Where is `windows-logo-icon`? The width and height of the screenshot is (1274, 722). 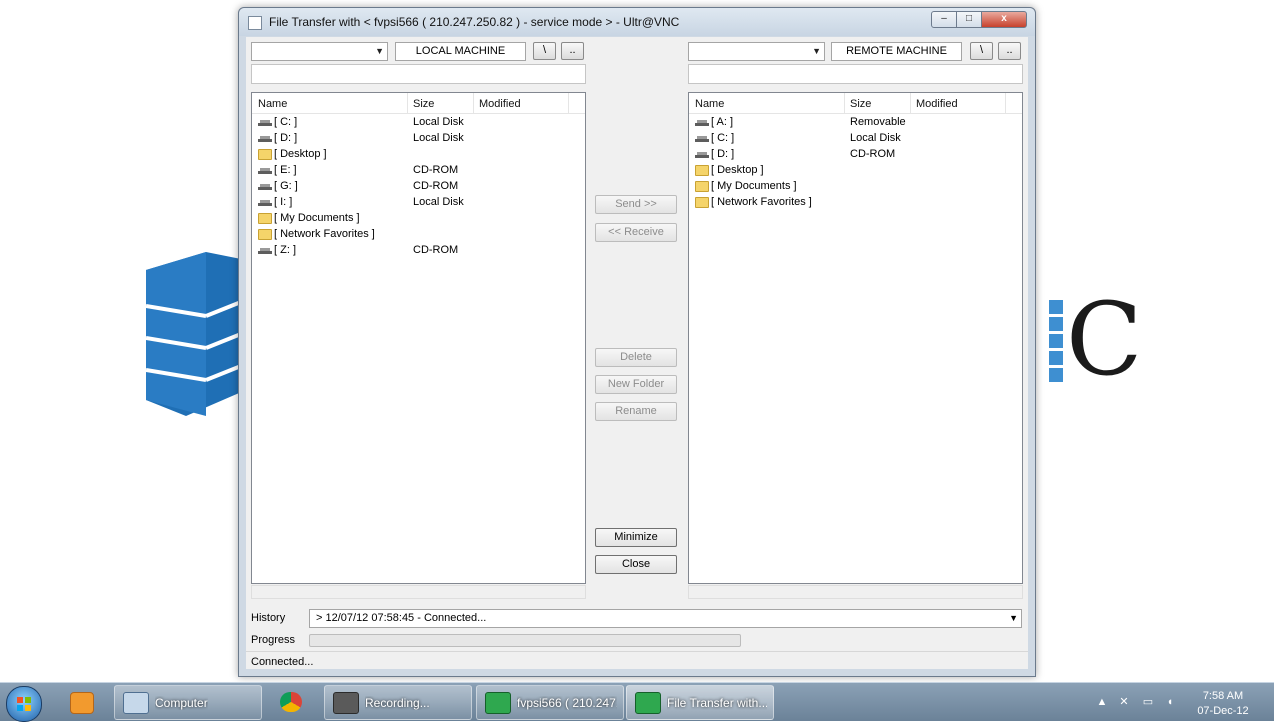
windows-logo-icon is located at coordinates (24, 704).